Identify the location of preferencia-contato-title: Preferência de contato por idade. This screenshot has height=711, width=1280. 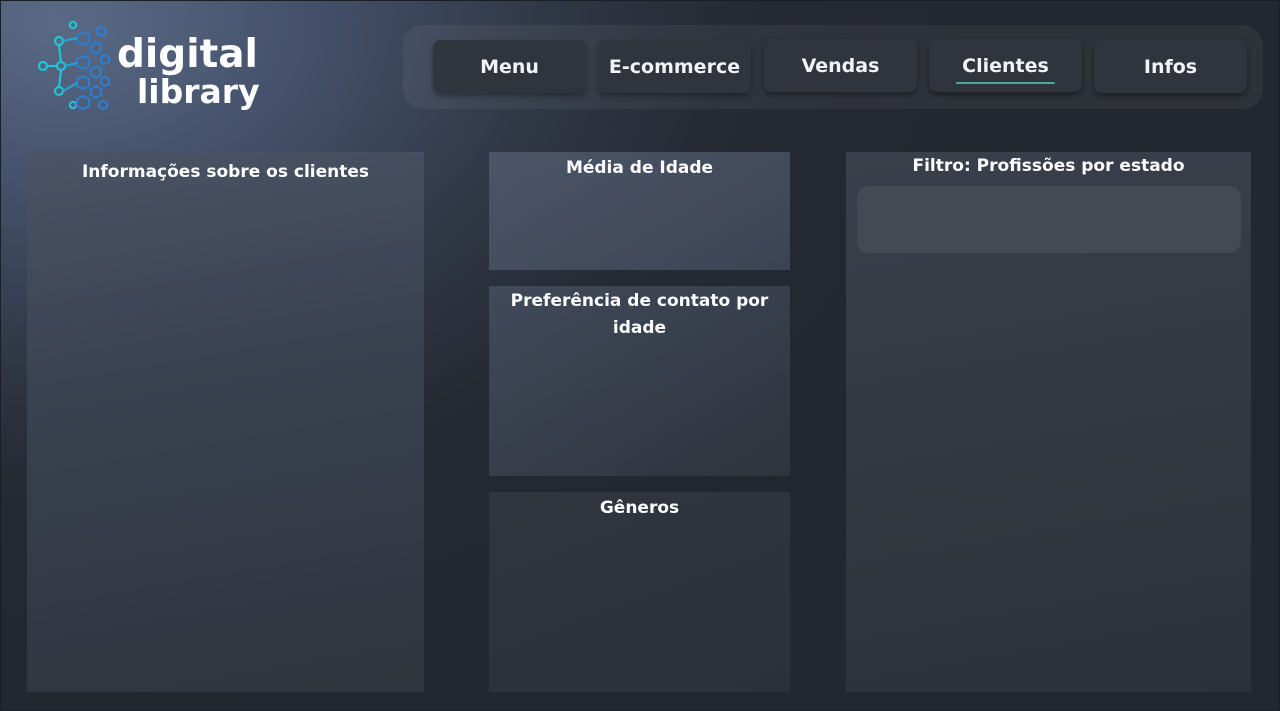
(639, 314).